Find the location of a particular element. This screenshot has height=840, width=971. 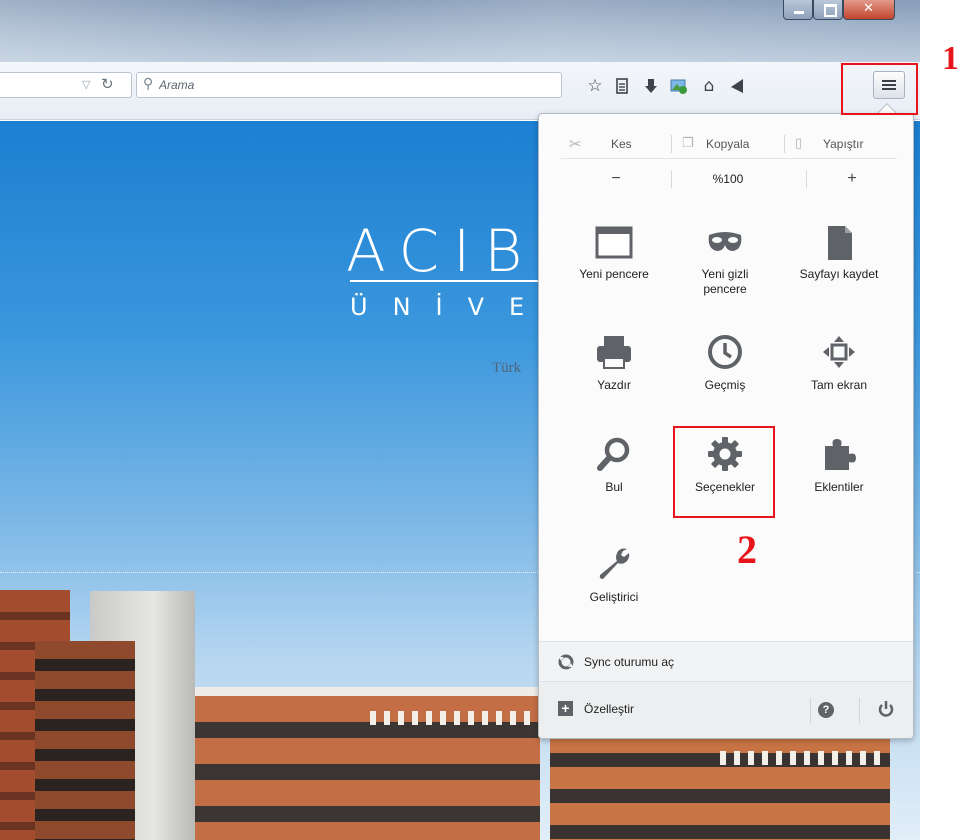

search-icon: ⚲ is located at coordinates (148, 84).